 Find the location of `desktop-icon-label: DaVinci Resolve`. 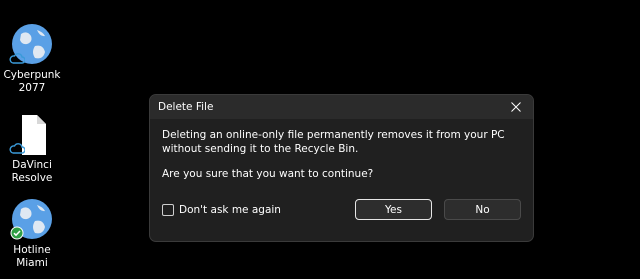

desktop-icon-label: DaVinci Resolve is located at coordinates (32, 171).